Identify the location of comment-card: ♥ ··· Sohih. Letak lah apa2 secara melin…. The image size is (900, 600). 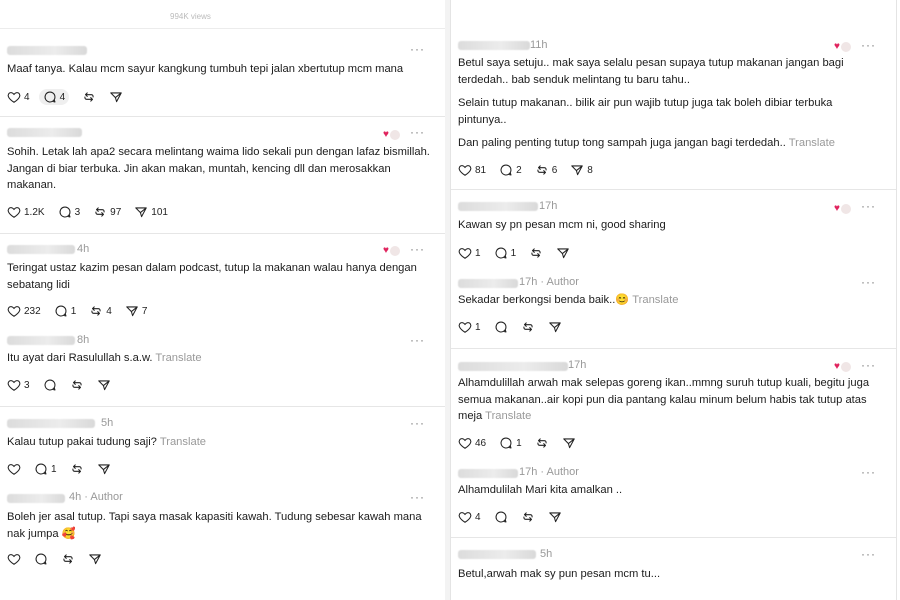
(222, 175).